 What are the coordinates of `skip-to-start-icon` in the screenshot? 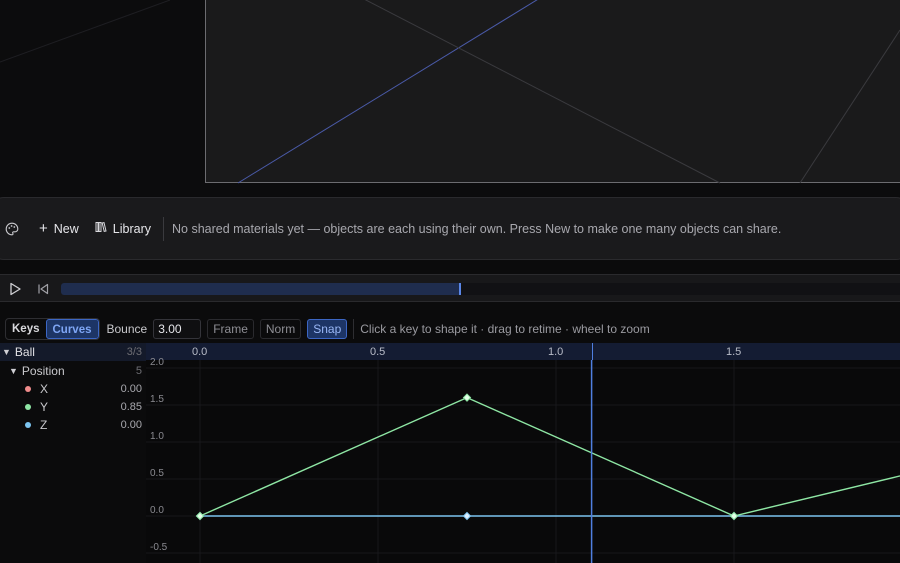 It's located at (43, 289).